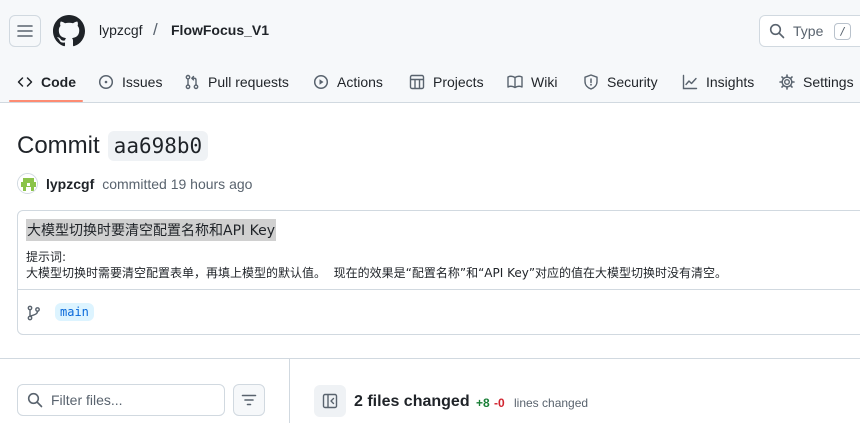 The image size is (860, 423). What do you see at coordinates (591, 82) in the screenshot?
I see `shield-icon` at bounding box center [591, 82].